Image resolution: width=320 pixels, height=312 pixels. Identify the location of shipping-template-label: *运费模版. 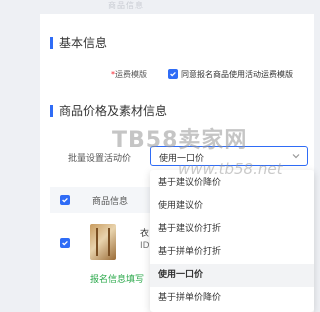
(129, 74).